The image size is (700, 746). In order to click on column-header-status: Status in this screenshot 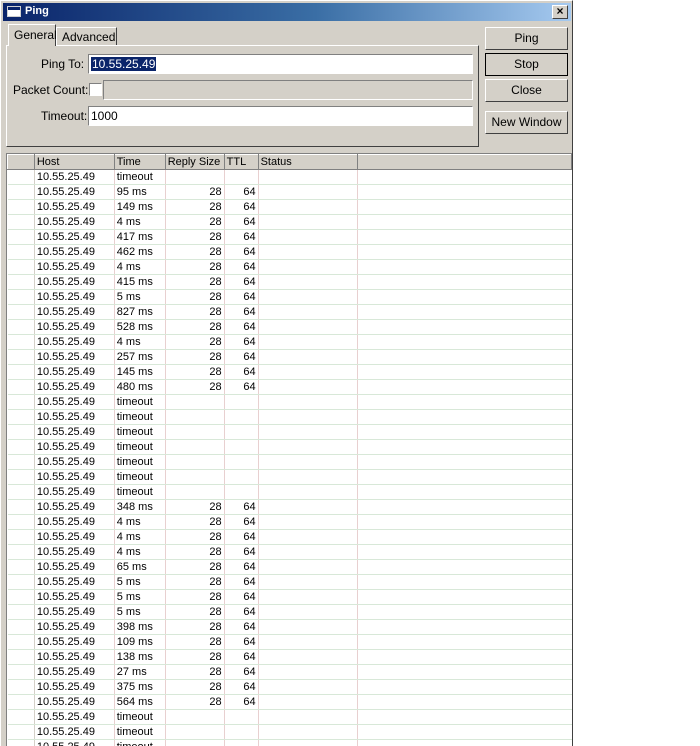, I will do `click(308, 162)`.